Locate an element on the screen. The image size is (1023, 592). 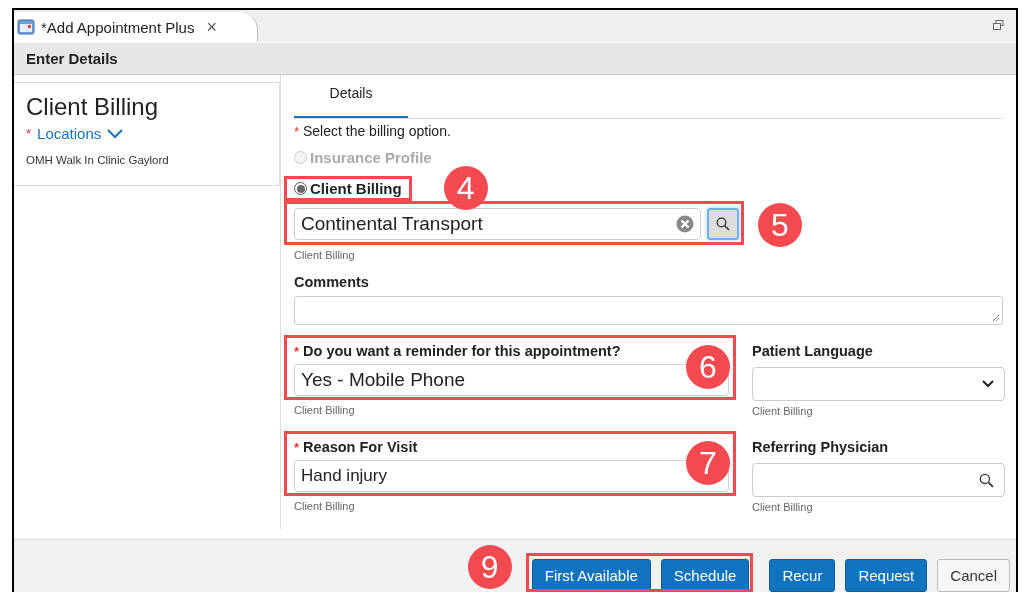
locations-link: Locations is located at coordinates (69, 133).